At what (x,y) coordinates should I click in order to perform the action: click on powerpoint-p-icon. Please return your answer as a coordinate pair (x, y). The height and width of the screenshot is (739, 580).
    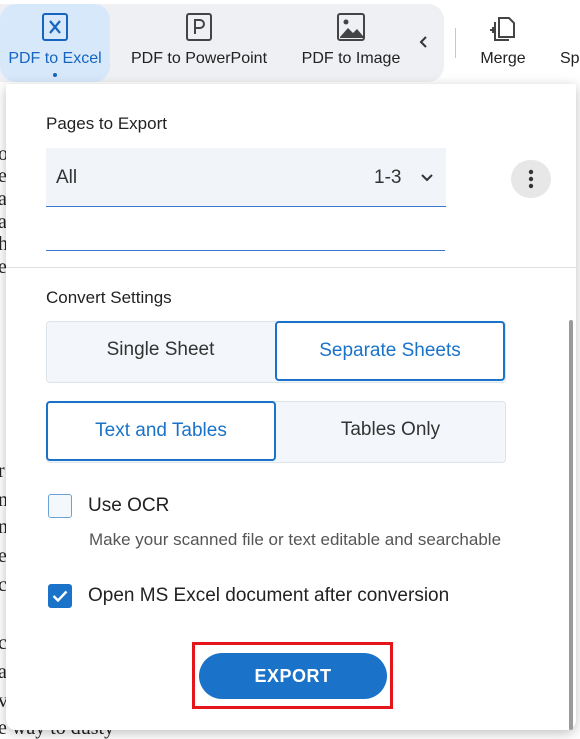
    Looking at the image, I should click on (199, 27).